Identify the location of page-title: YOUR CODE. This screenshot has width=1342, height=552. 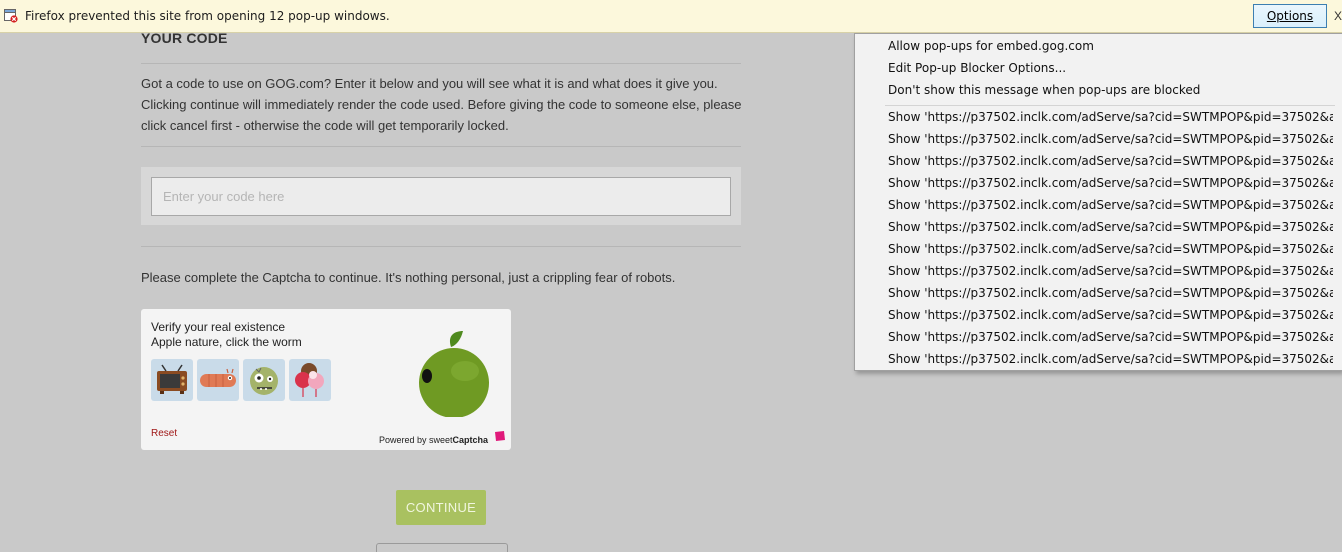
(184, 38).